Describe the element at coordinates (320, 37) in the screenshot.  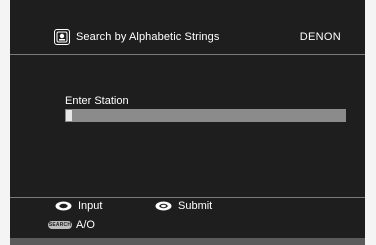
I see `brand-logo: DENON` at that location.